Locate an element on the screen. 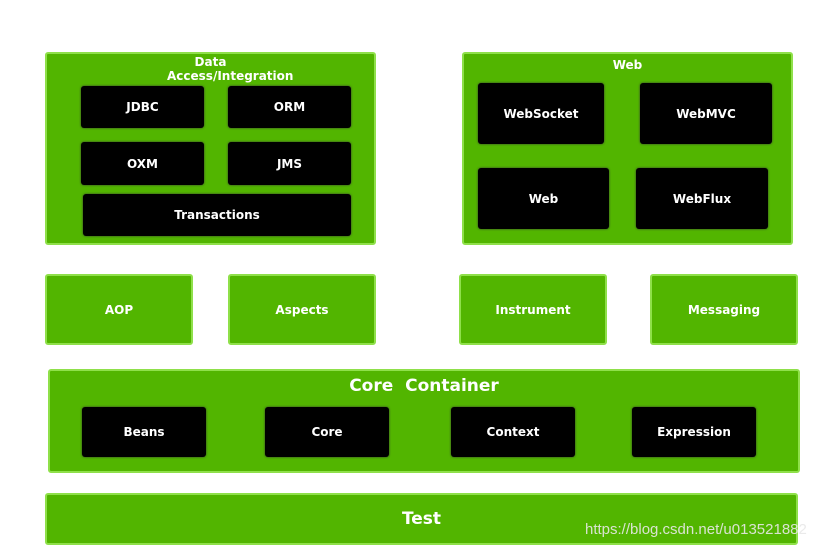 The image size is (830, 550). webmvc-box: WebMVC is located at coordinates (706, 113).